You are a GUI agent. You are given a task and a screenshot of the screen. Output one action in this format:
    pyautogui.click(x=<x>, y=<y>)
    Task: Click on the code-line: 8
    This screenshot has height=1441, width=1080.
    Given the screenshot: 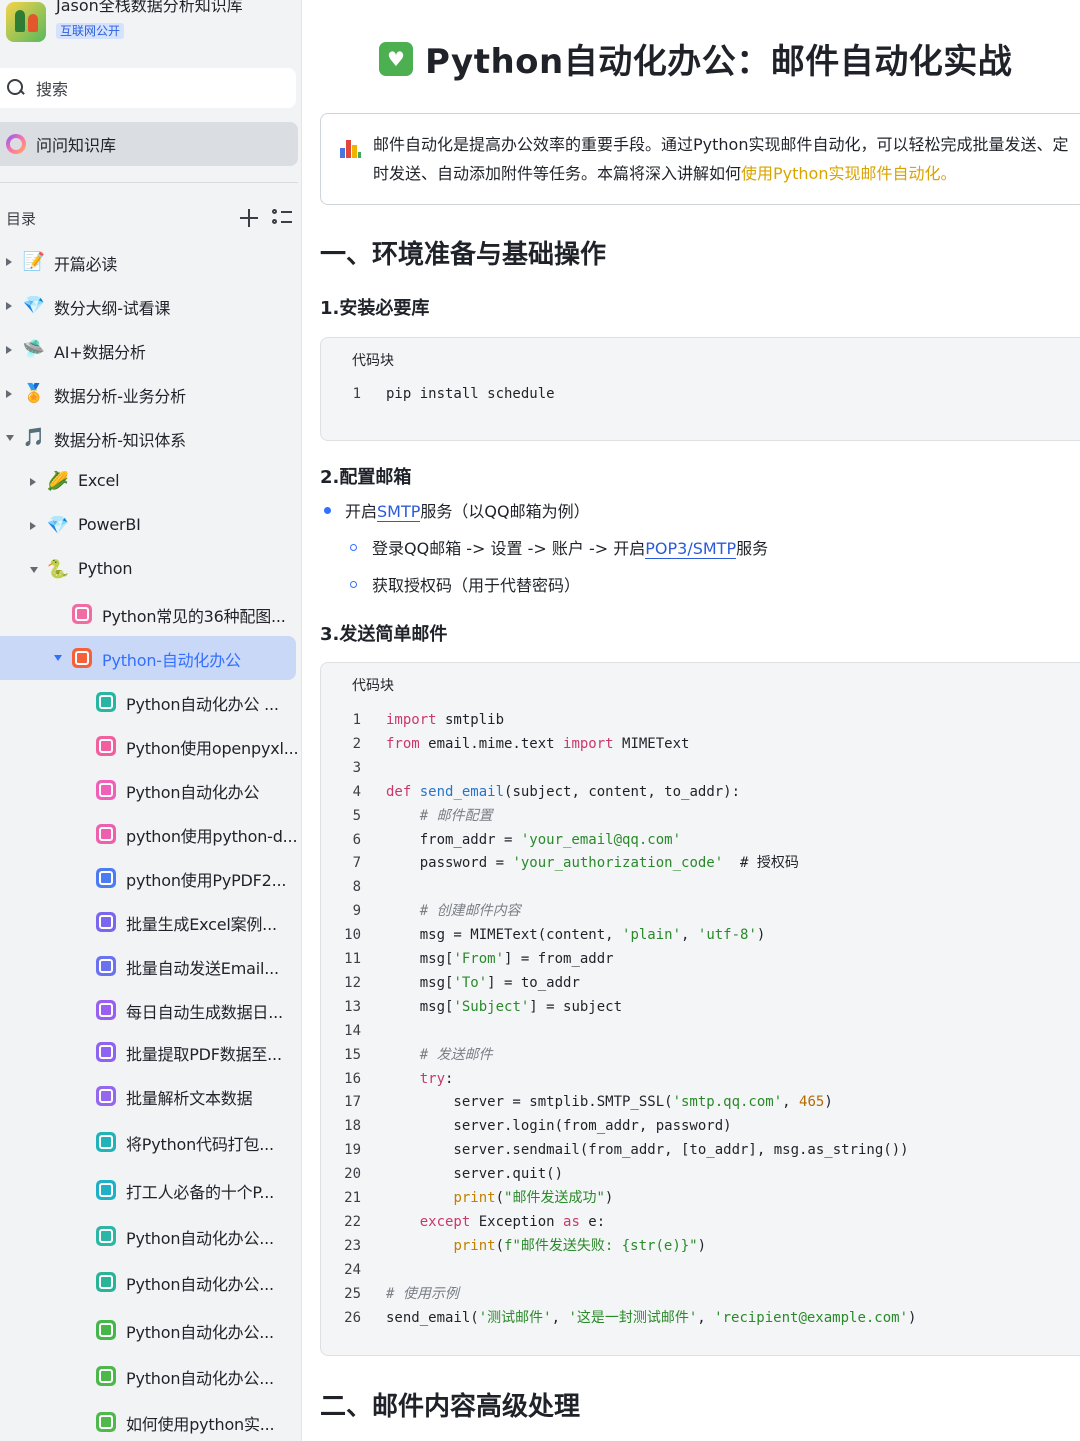 What is the action you would take?
    pyautogui.click(x=700, y=887)
    